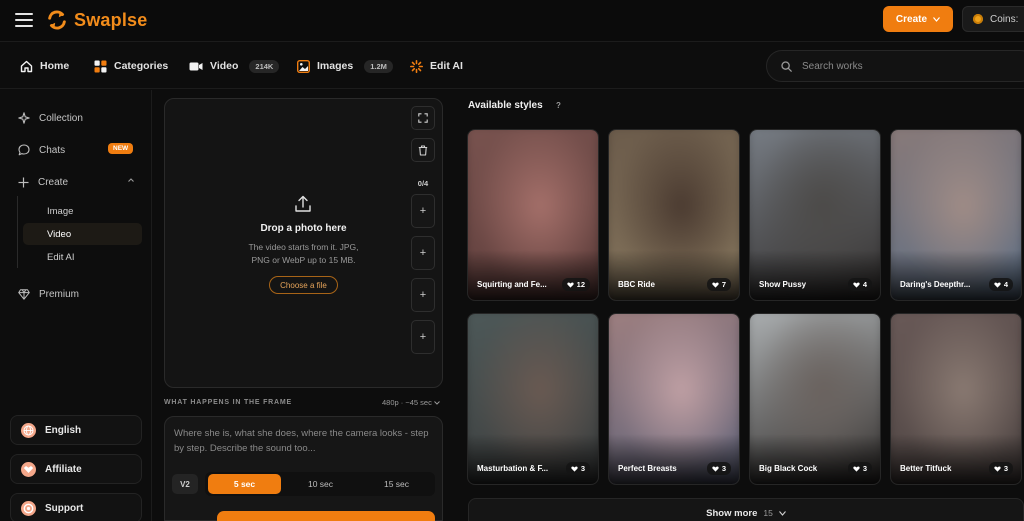  I want to click on chevron-up-icon, so click(131, 180).